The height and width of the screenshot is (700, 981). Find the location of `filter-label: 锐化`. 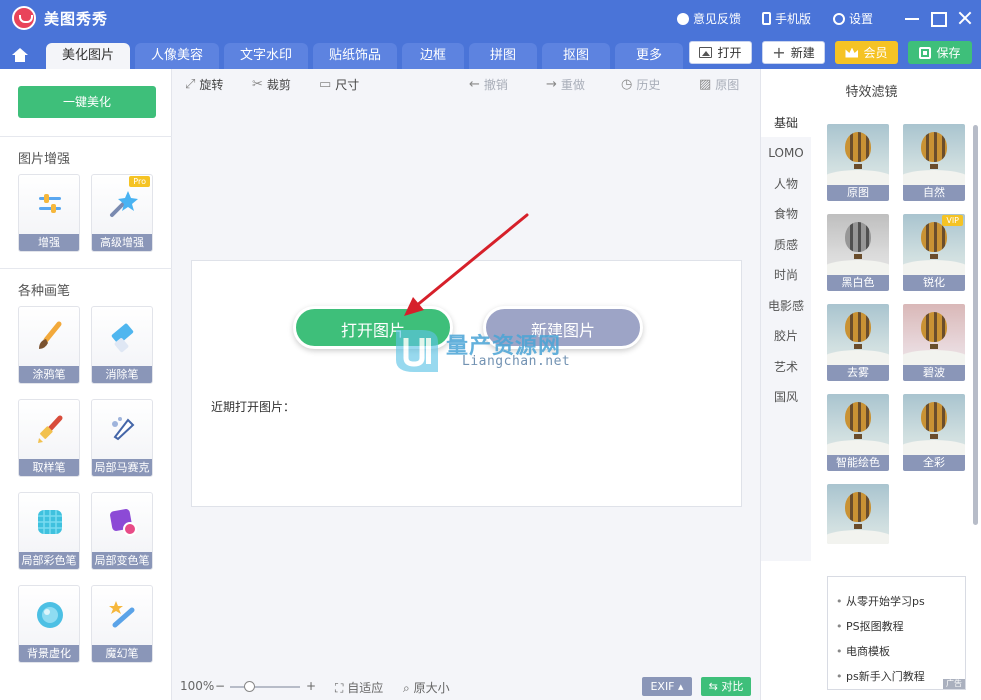

filter-label: 锐化 is located at coordinates (934, 283).